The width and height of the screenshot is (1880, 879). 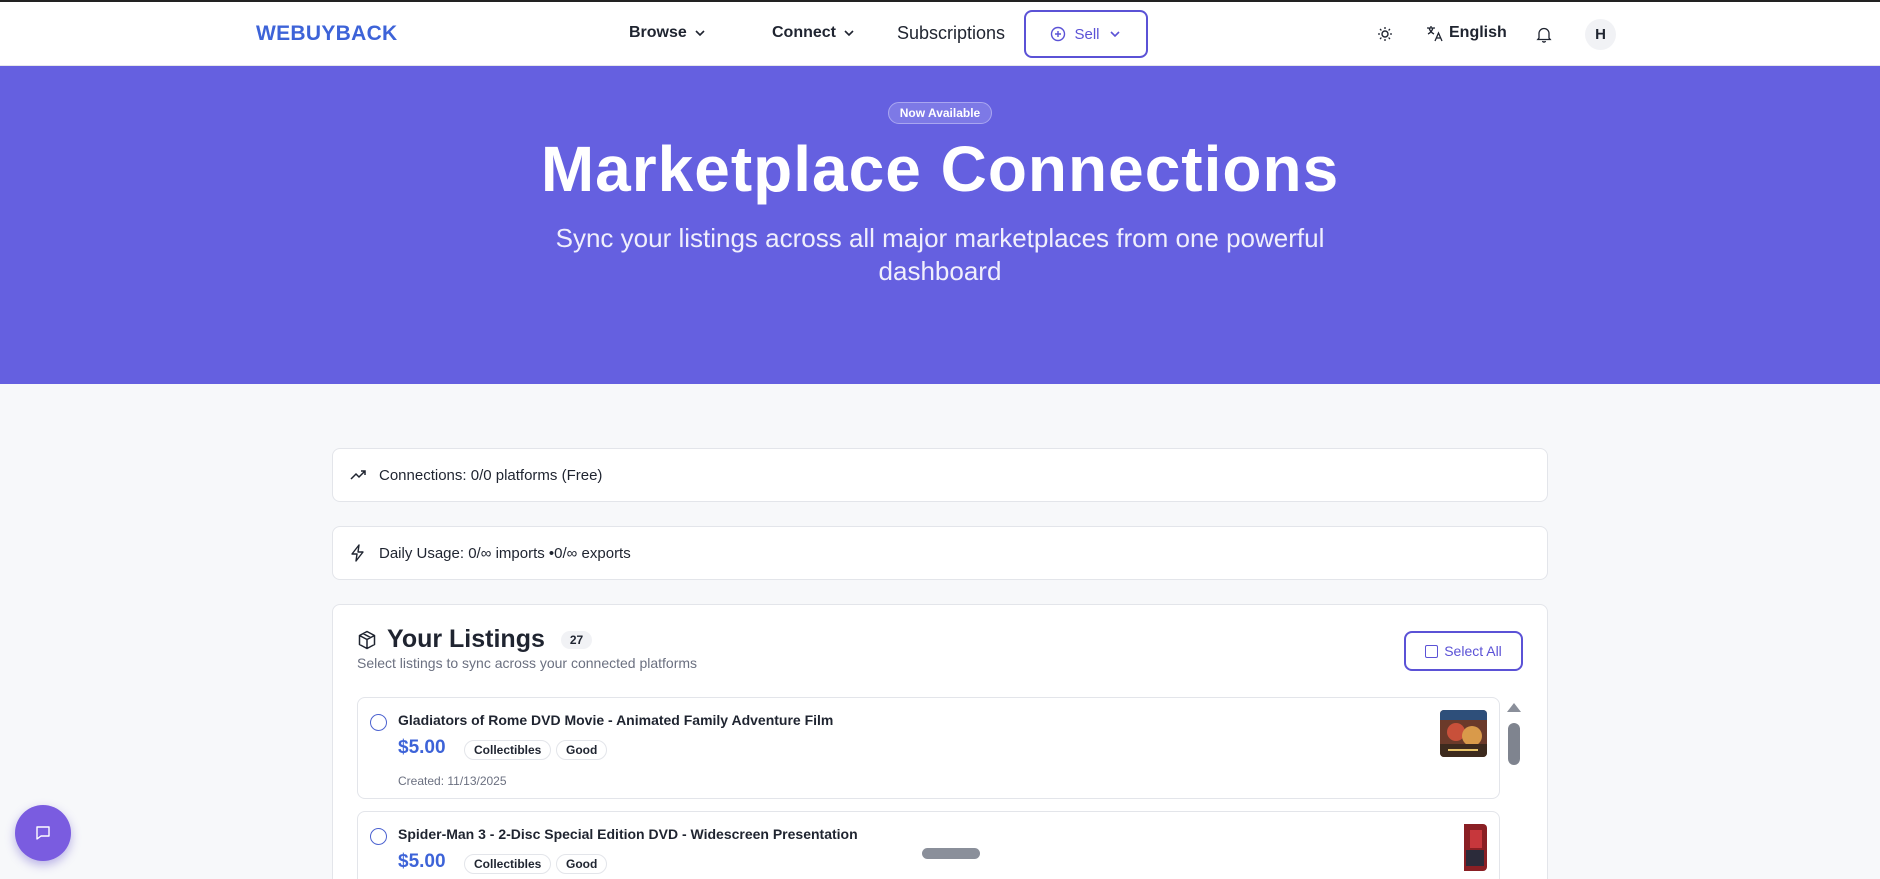 What do you see at coordinates (1600, 34) in the screenshot?
I see `avatar: H` at bounding box center [1600, 34].